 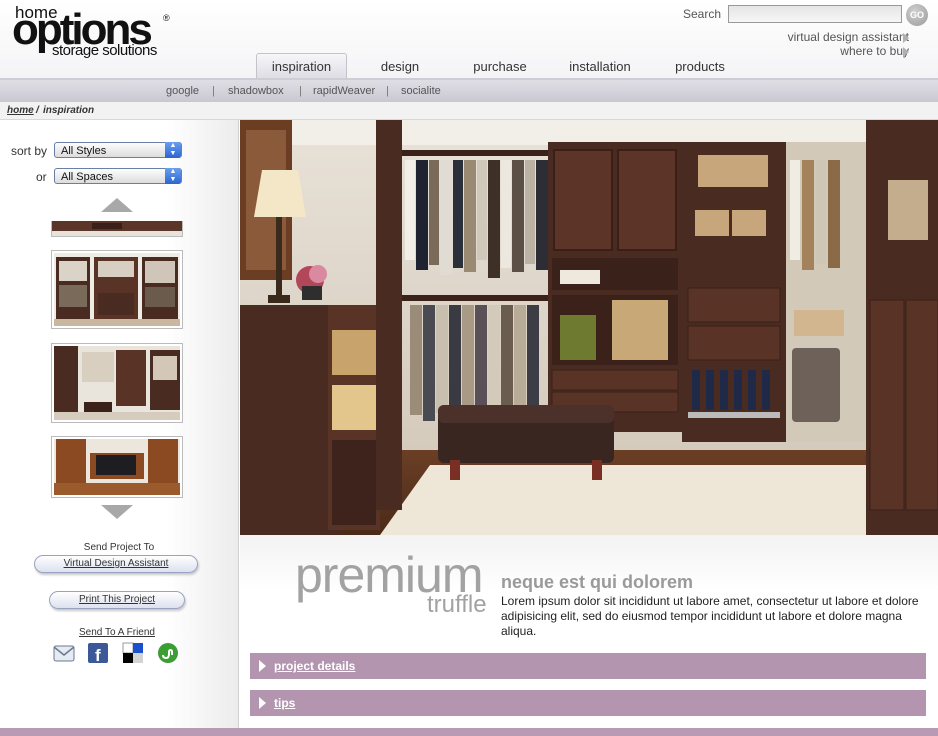 I want to click on email-icon, so click(x=64, y=653).